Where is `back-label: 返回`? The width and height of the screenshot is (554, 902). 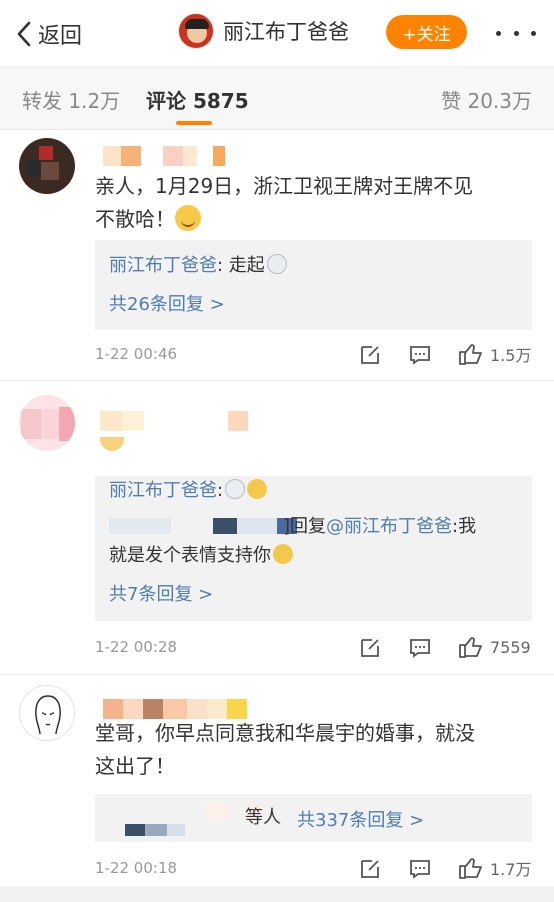
back-label: 返回 is located at coordinates (60, 36).